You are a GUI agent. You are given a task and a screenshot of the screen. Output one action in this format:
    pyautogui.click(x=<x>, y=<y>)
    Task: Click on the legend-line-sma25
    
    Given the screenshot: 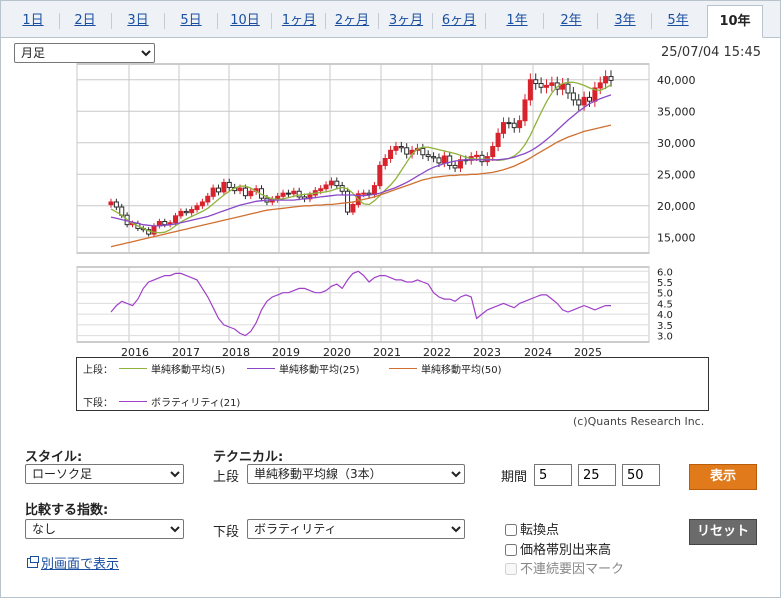 What is the action you would take?
    pyautogui.click(x=261, y=368)
    